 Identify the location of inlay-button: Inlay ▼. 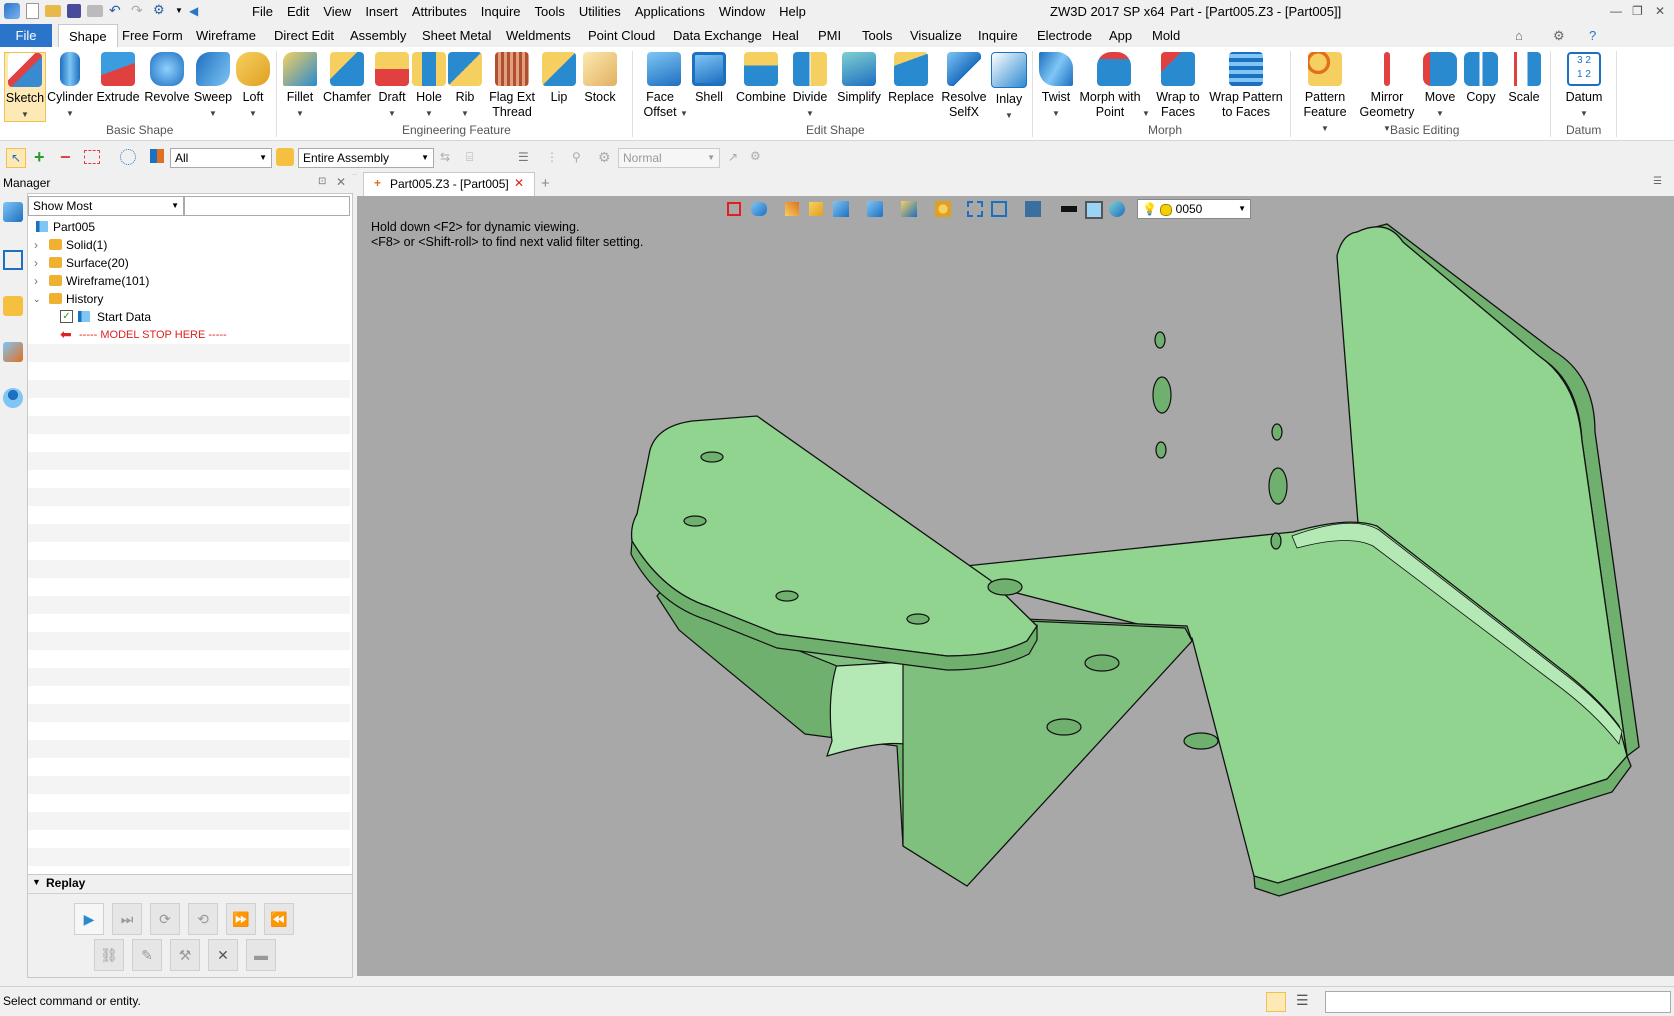
(1009, 87).